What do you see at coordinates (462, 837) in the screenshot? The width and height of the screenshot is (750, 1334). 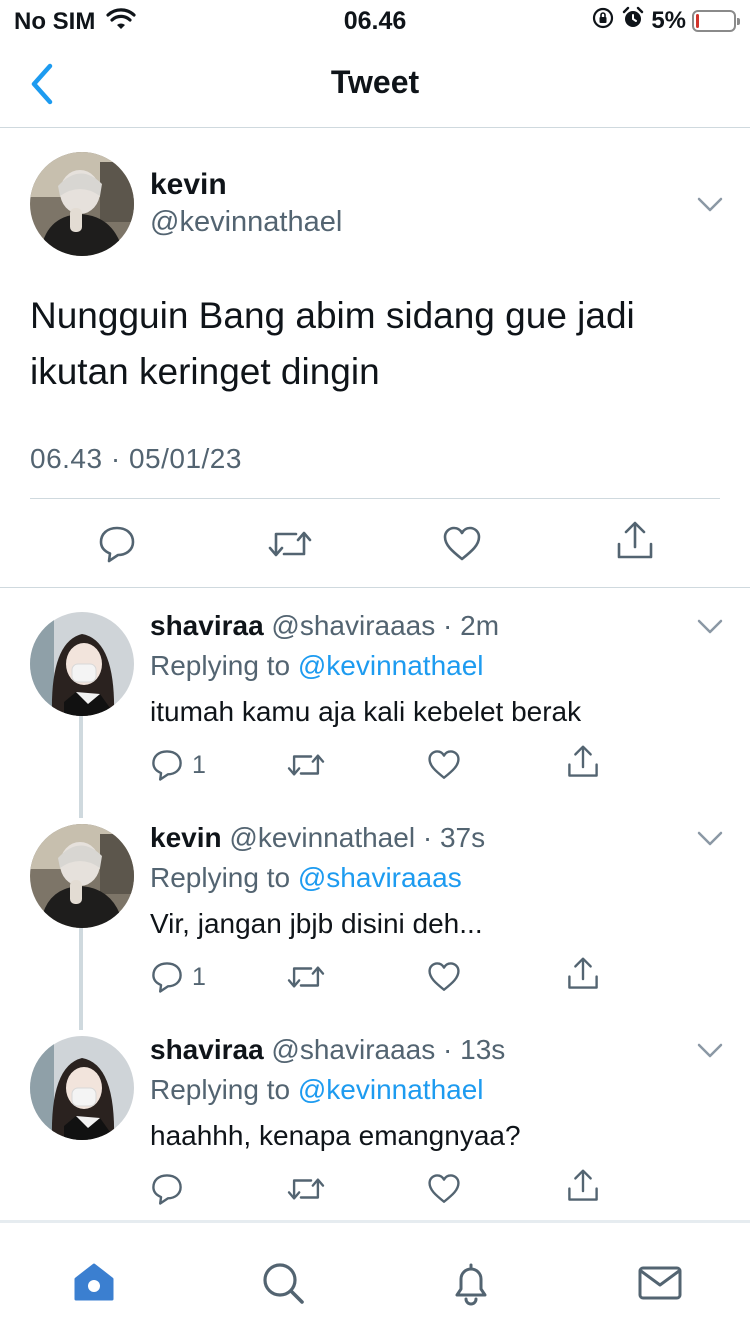 I see `reply-time: 37s` at bounding box center [462, 837].